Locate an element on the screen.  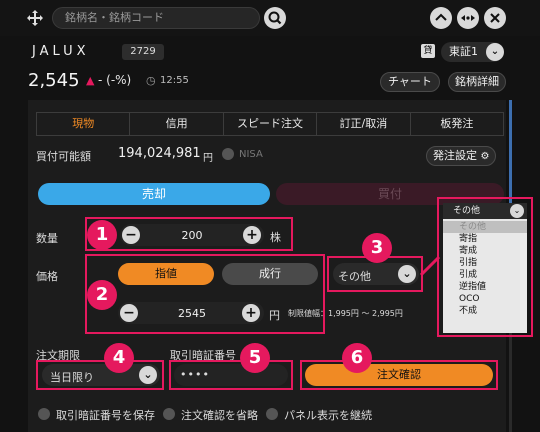
step-marker-1: 1 is located at coordinates (102, 235).